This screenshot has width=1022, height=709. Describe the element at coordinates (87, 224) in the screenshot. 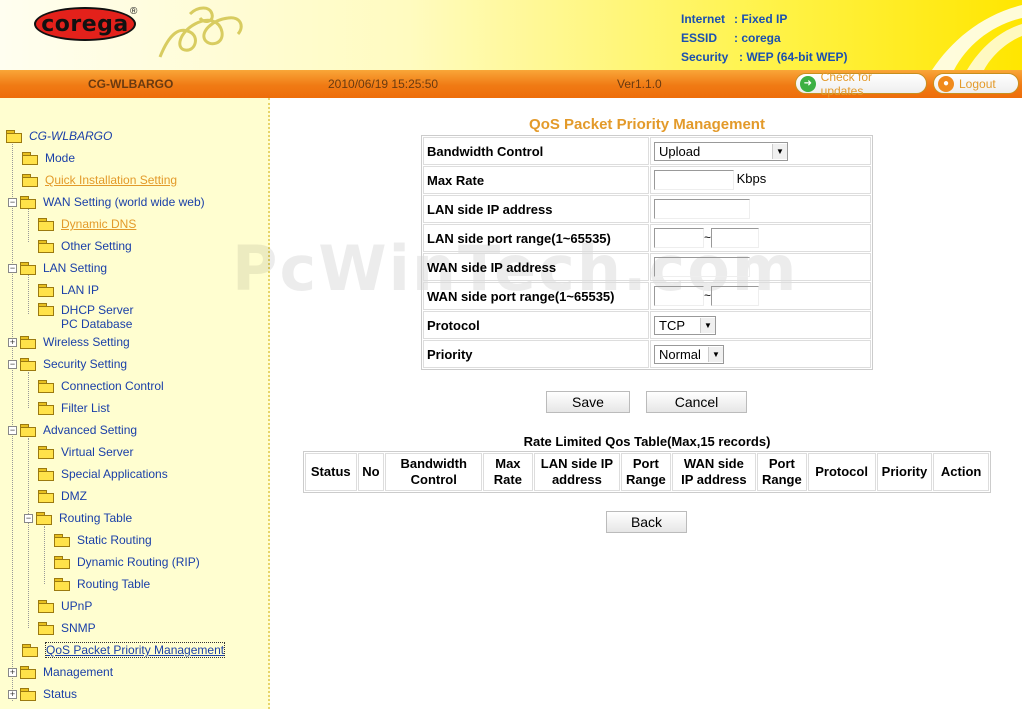

I see `sidebar-item-dynamic-dns: Dynamic DNS` at that location.